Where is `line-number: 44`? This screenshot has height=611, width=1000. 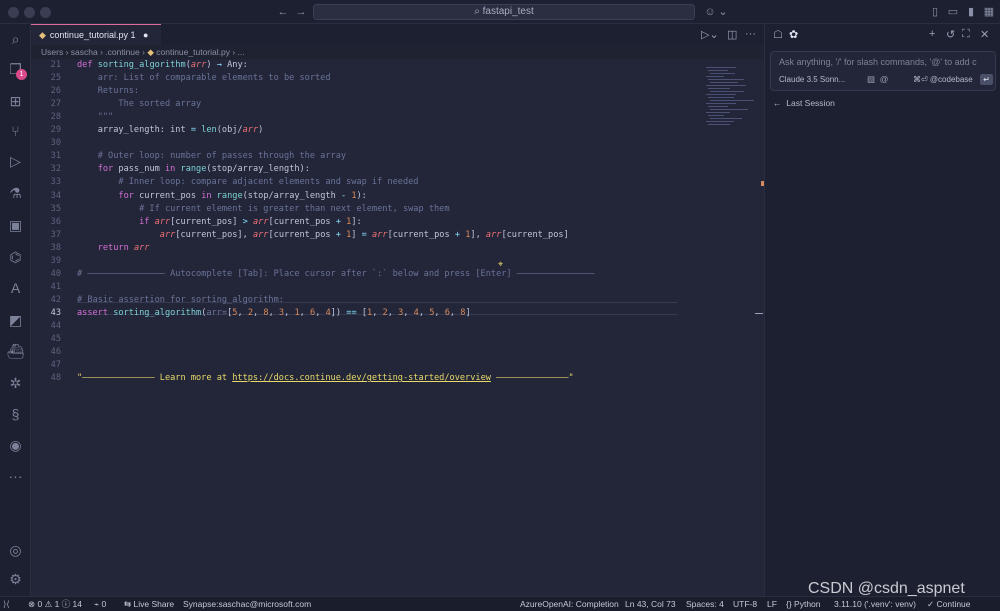
line-number: 44 is located at coordinates (55, 326).